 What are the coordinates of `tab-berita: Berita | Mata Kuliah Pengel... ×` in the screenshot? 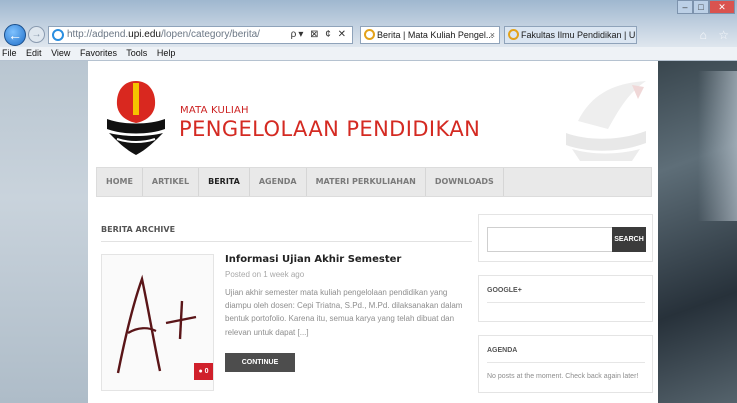 It's located at (430, 35).